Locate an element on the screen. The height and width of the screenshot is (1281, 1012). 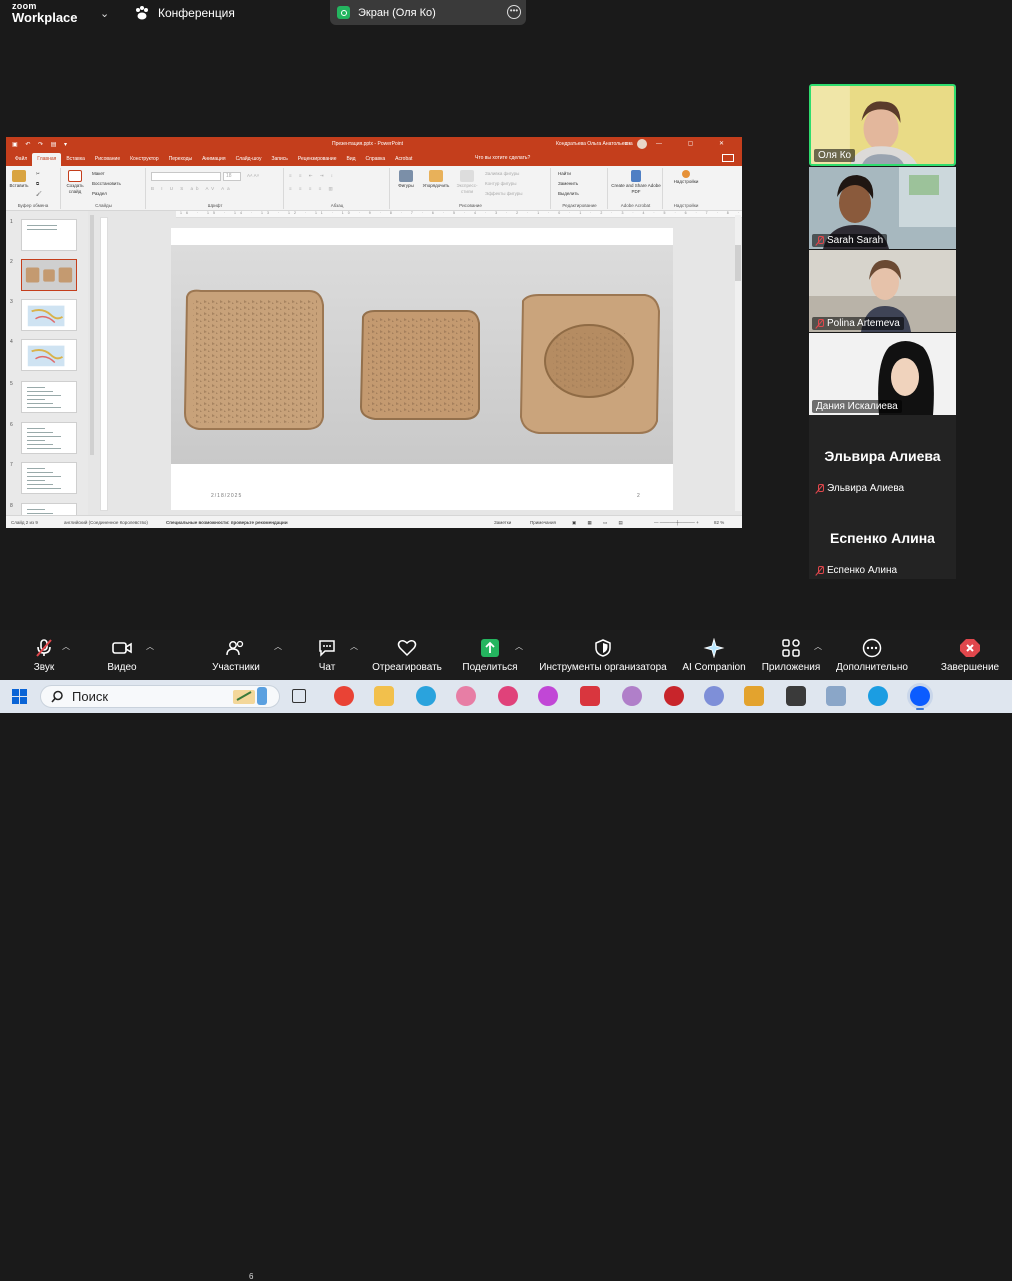
tell-me-box: Что вы хотите сделать? is located at coordinates (502, 160).